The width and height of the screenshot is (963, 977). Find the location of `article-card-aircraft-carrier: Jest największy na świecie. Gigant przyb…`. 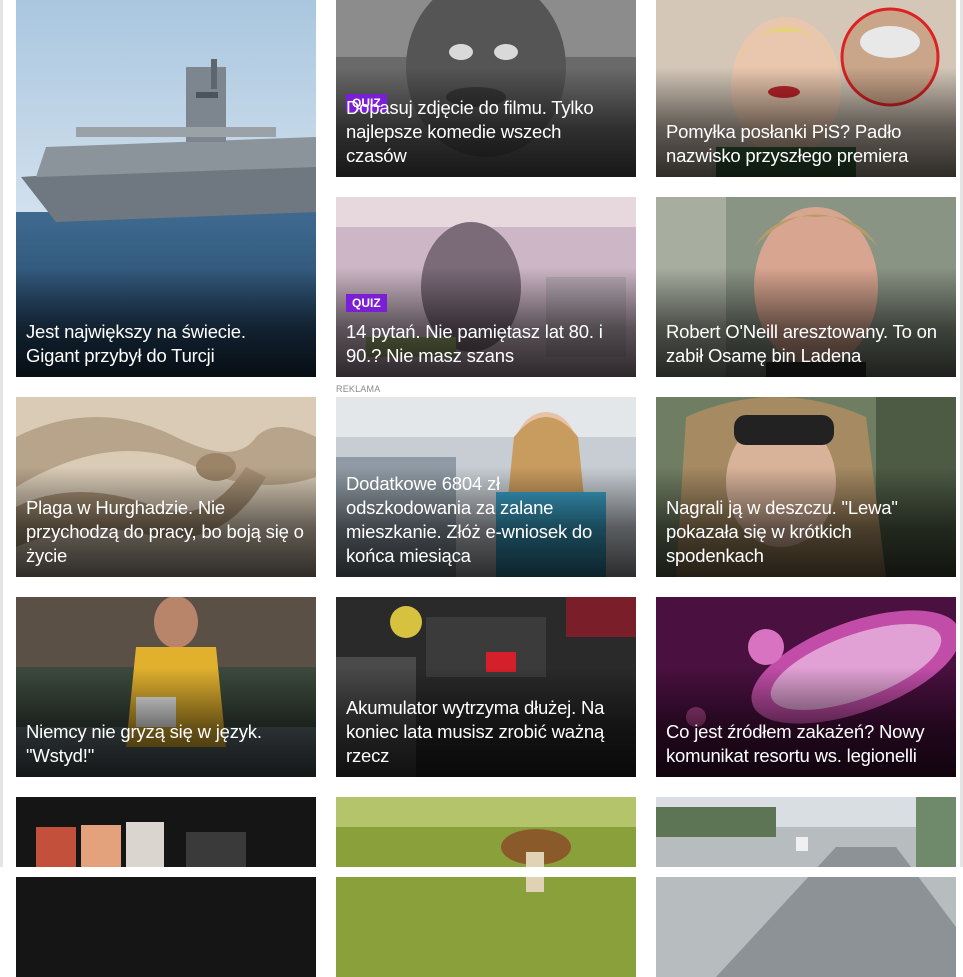

article-card-aircraft-carrier: Jest największy na świecie. Gigant przyb… is located at coordinates (166, 188).